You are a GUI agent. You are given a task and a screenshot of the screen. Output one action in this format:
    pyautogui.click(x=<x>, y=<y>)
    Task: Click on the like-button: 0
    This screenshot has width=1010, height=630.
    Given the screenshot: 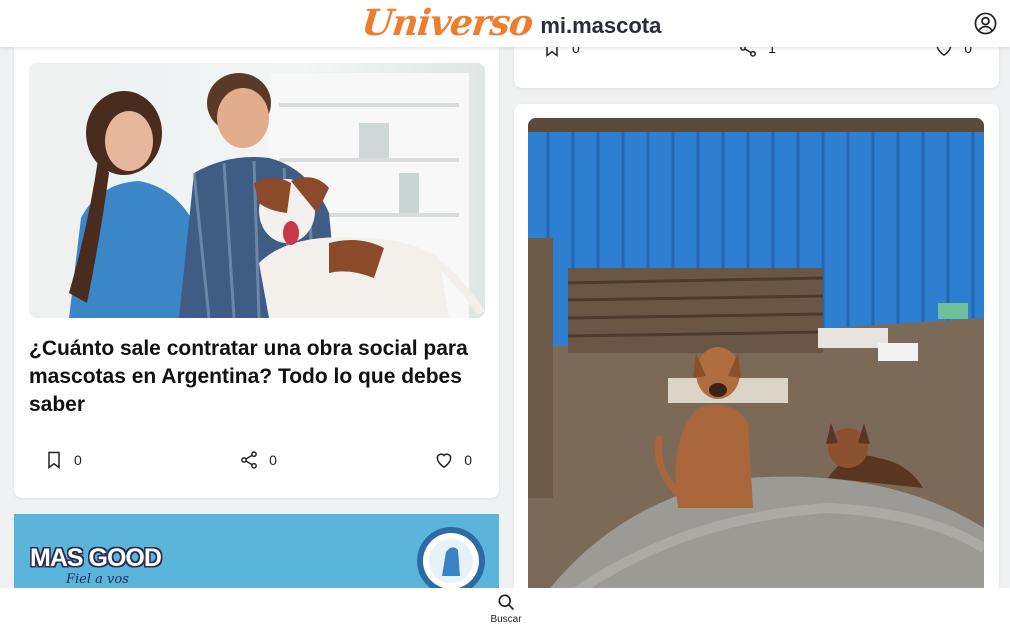 What is the action you would take?
    pyautogui.click(x=453, y=460)
    